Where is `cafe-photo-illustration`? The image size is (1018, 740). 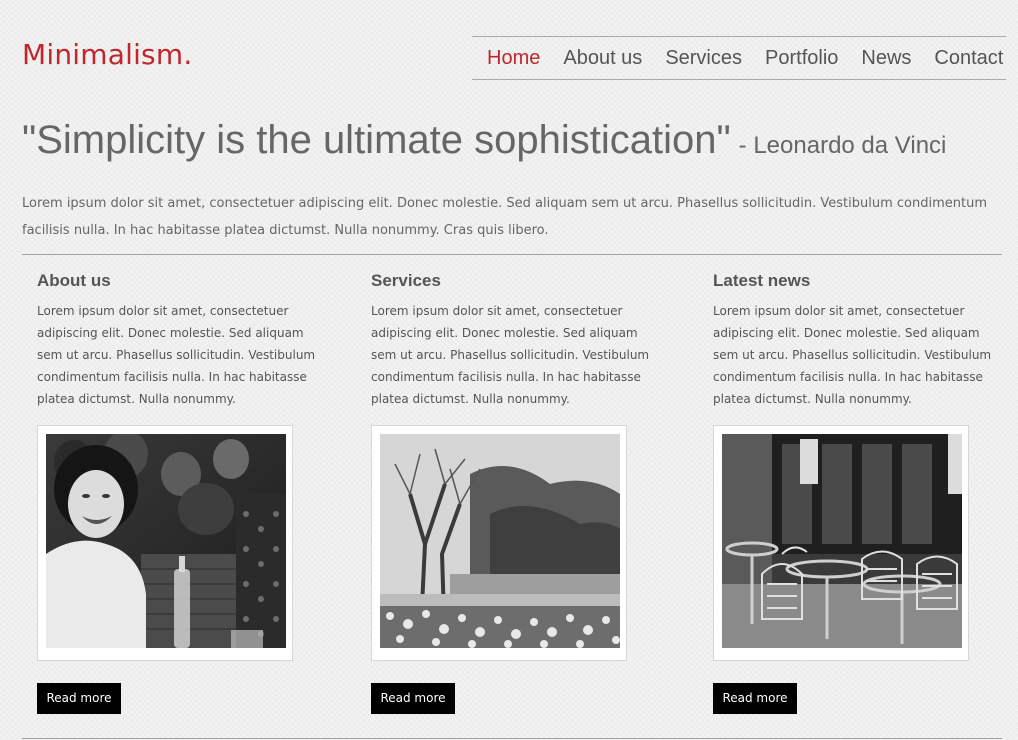 cafe-photo-illustration is located at coordinates (842, 541).